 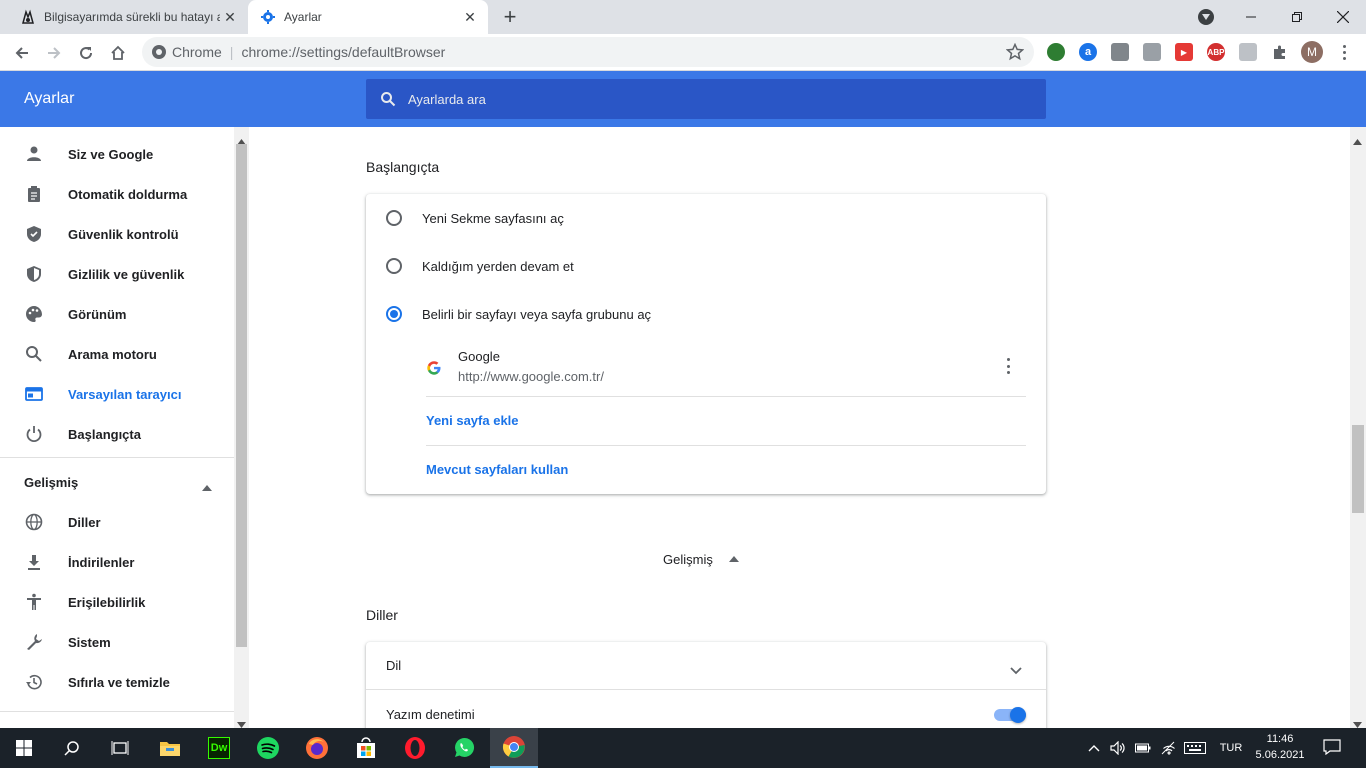 What do you see at coordinates (22, 53) in the screenshot?
I see `back-icon` at bounding box center [22, 53].